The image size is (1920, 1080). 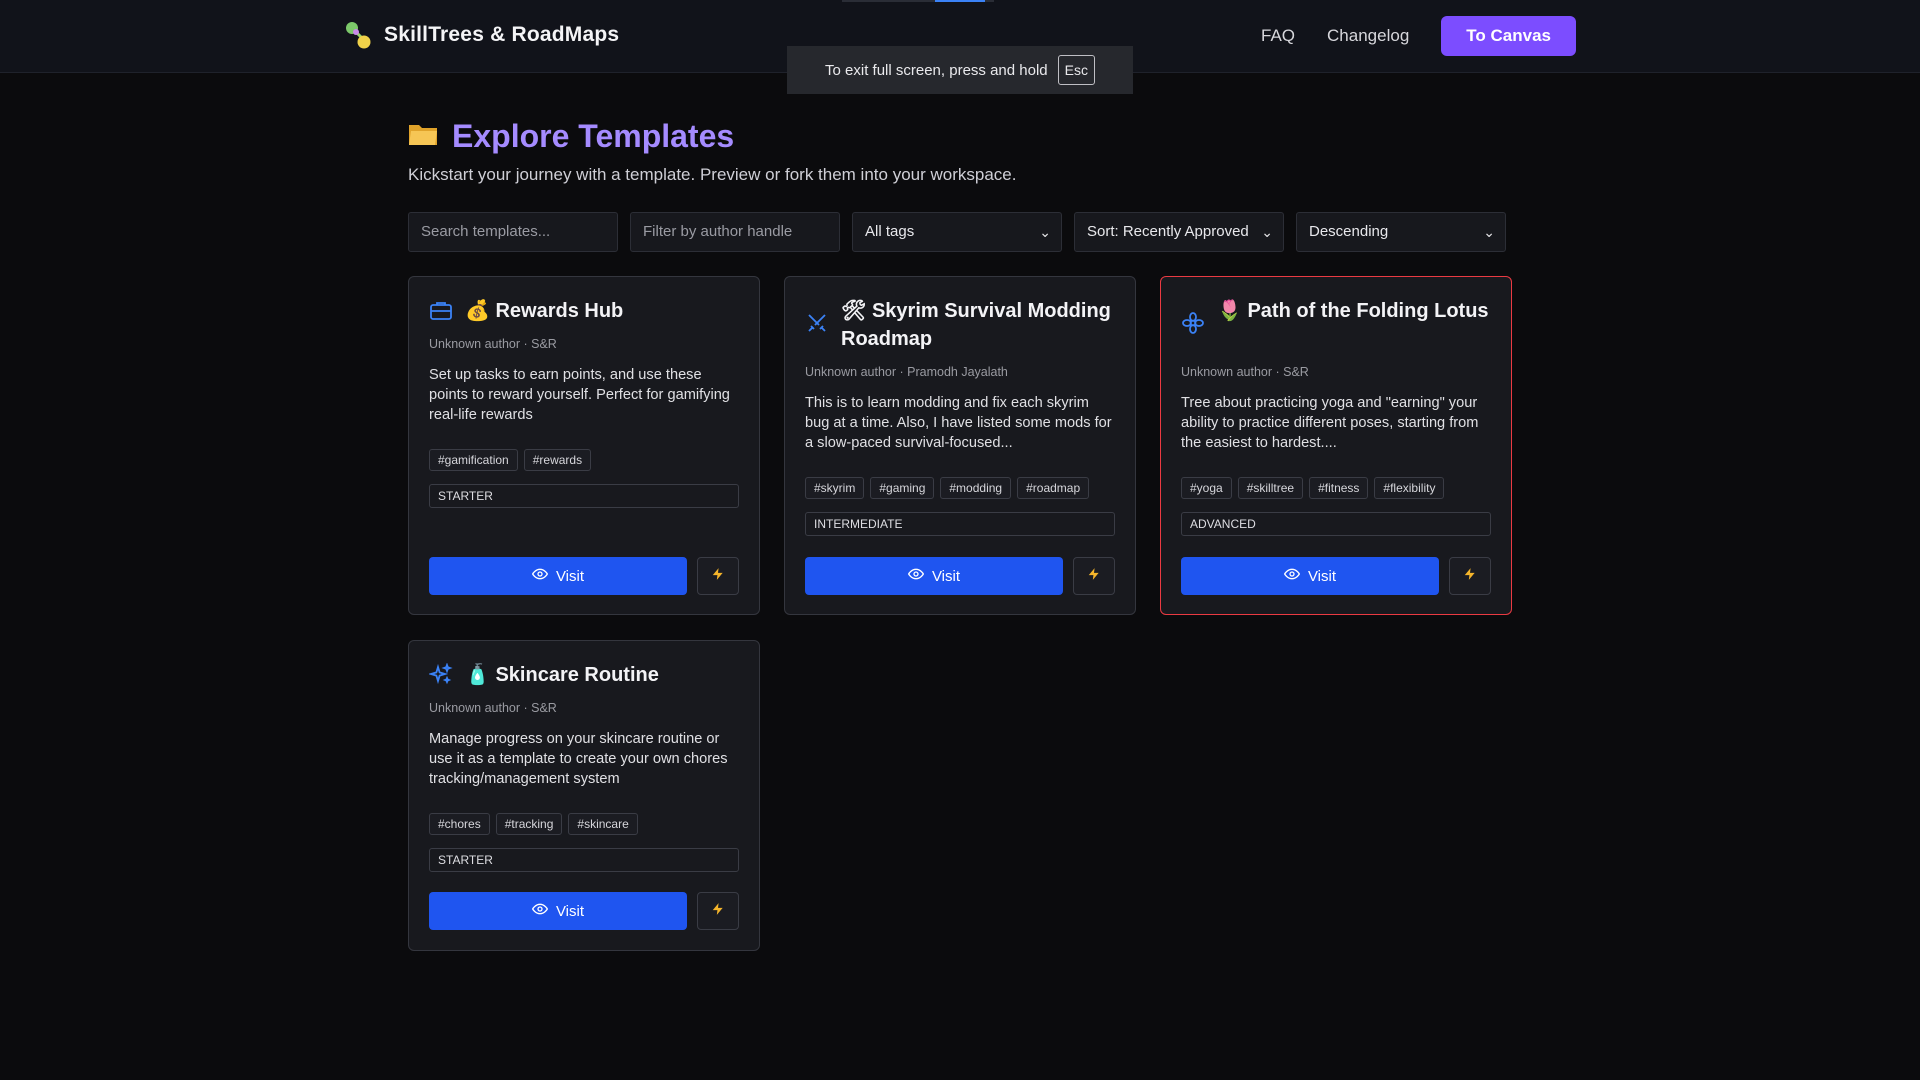 What do you see at coordinates (557, 460) in the screenshot?
I see `tag: #rewards` at bounding box center [557, 460].